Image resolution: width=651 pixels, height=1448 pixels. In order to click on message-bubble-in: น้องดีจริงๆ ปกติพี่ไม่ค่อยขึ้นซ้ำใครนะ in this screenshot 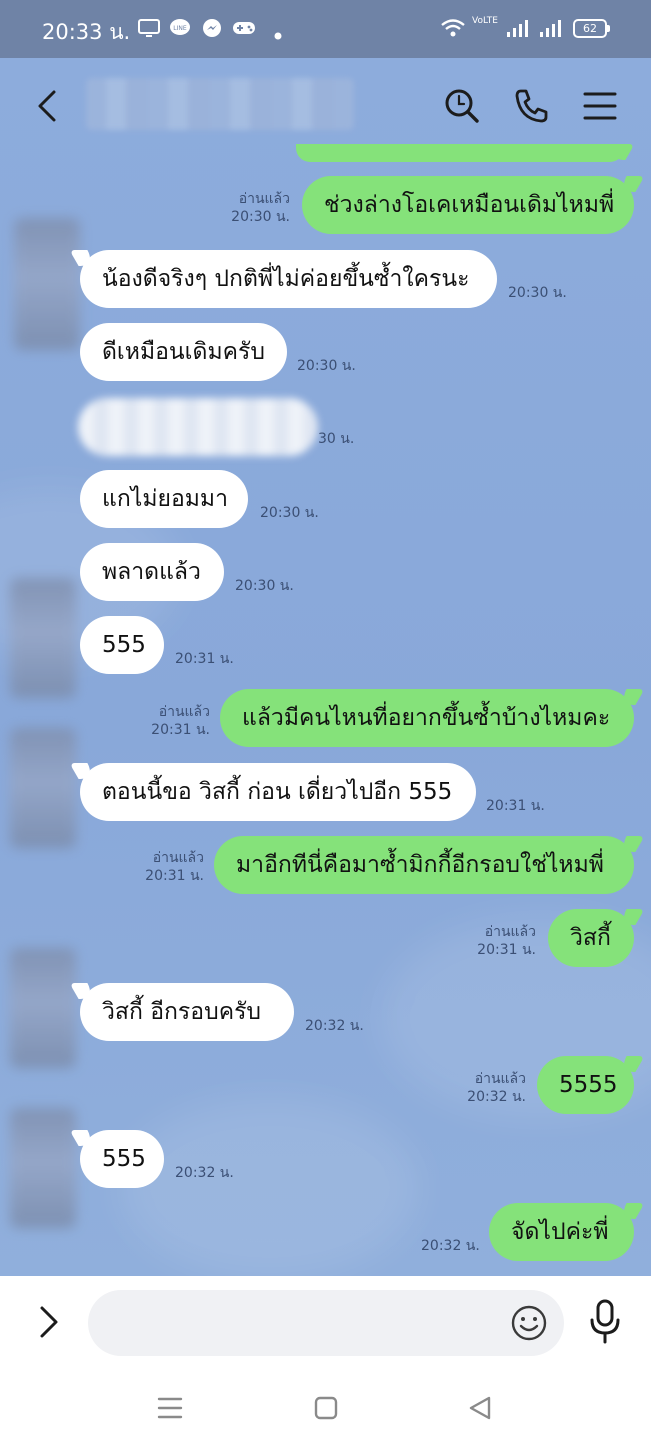, I will do `click(288, 279)`.